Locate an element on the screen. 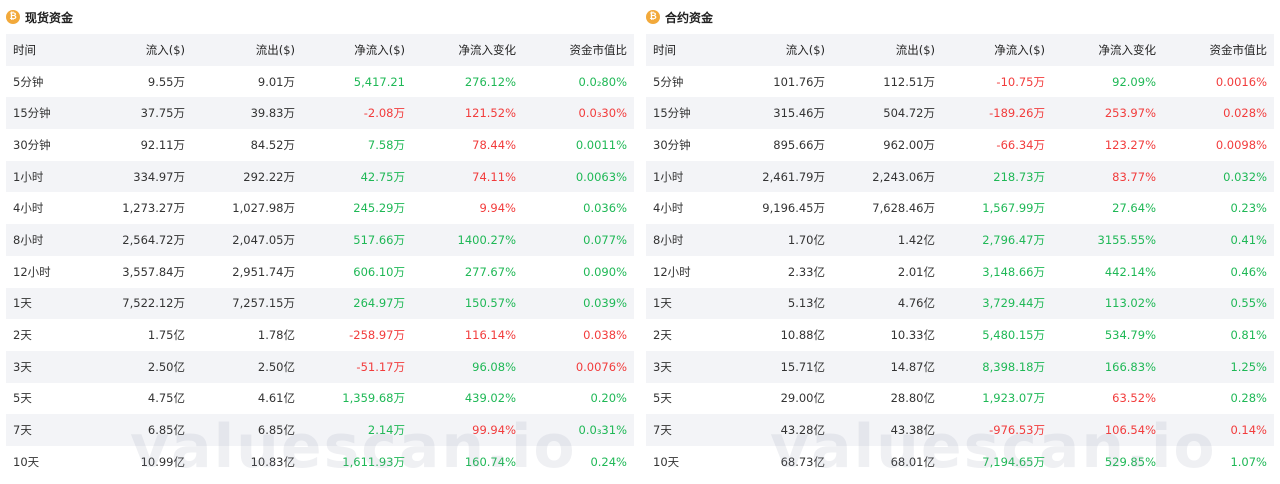 Image resolution: width=1280 pixels, height=484 pixels. inflow-cell: 2.50亿 is located at coordinates (166, 366).